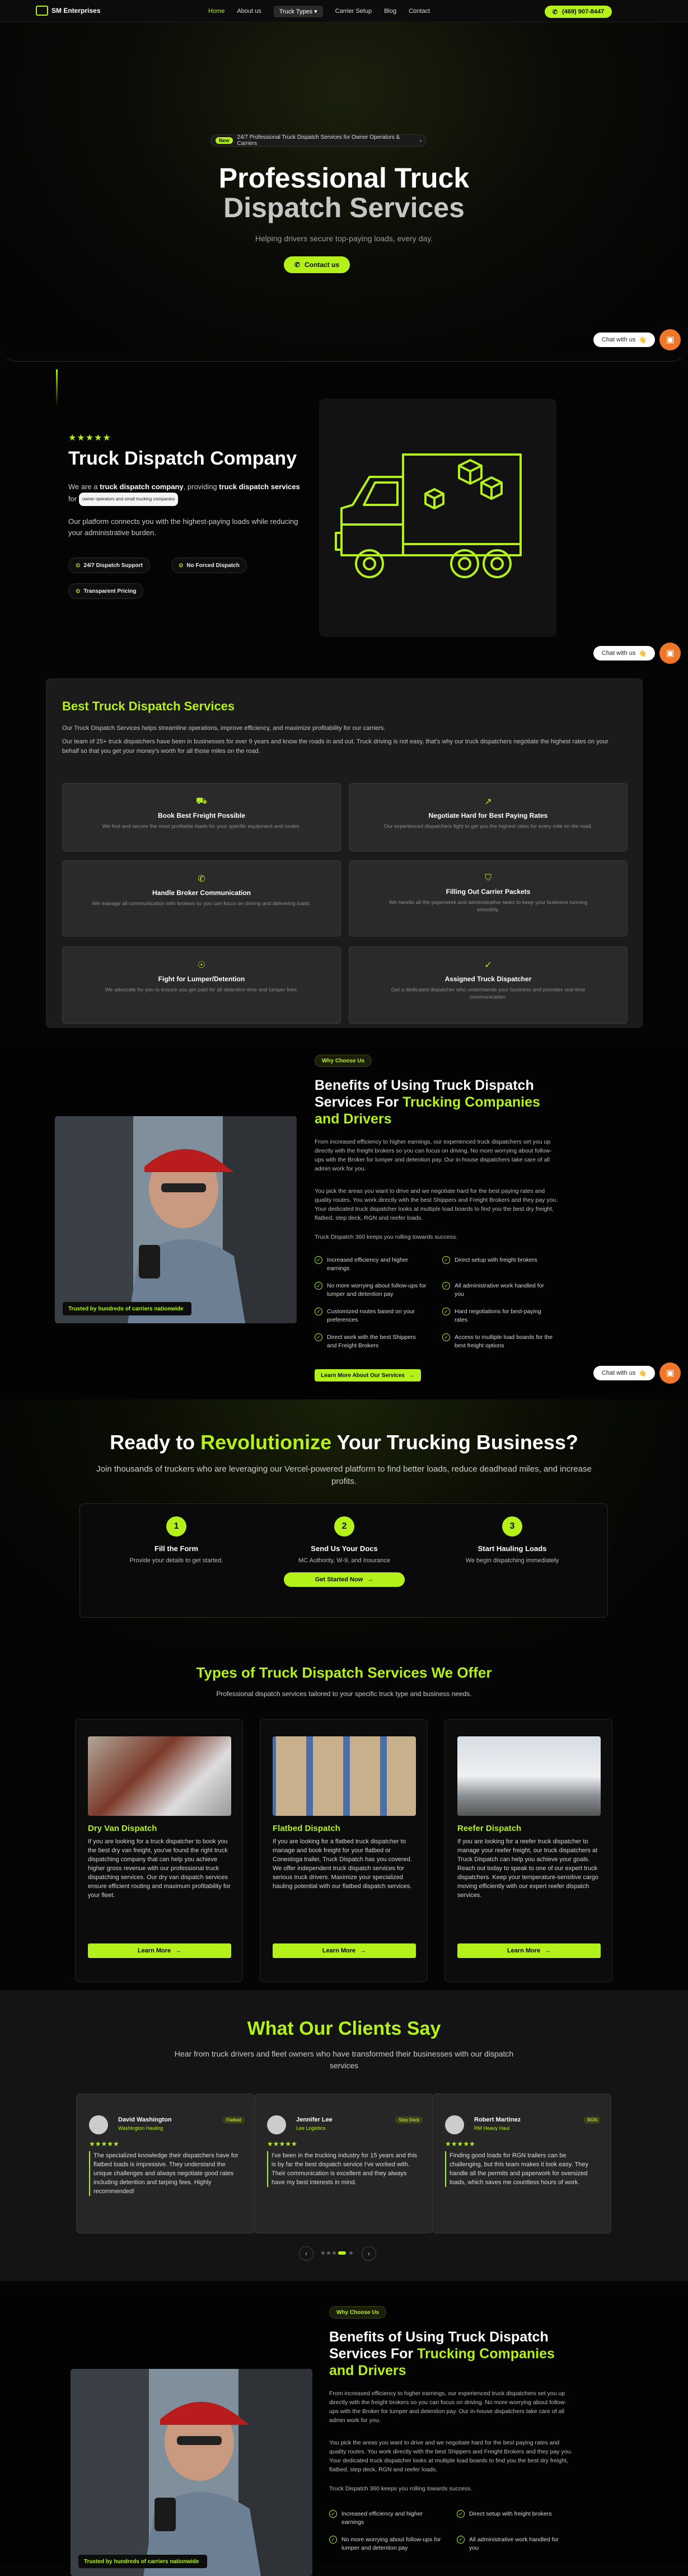 The height and width of the screenshot is (2576, 688). I want to click on truck-illustration, so click(437, 518).